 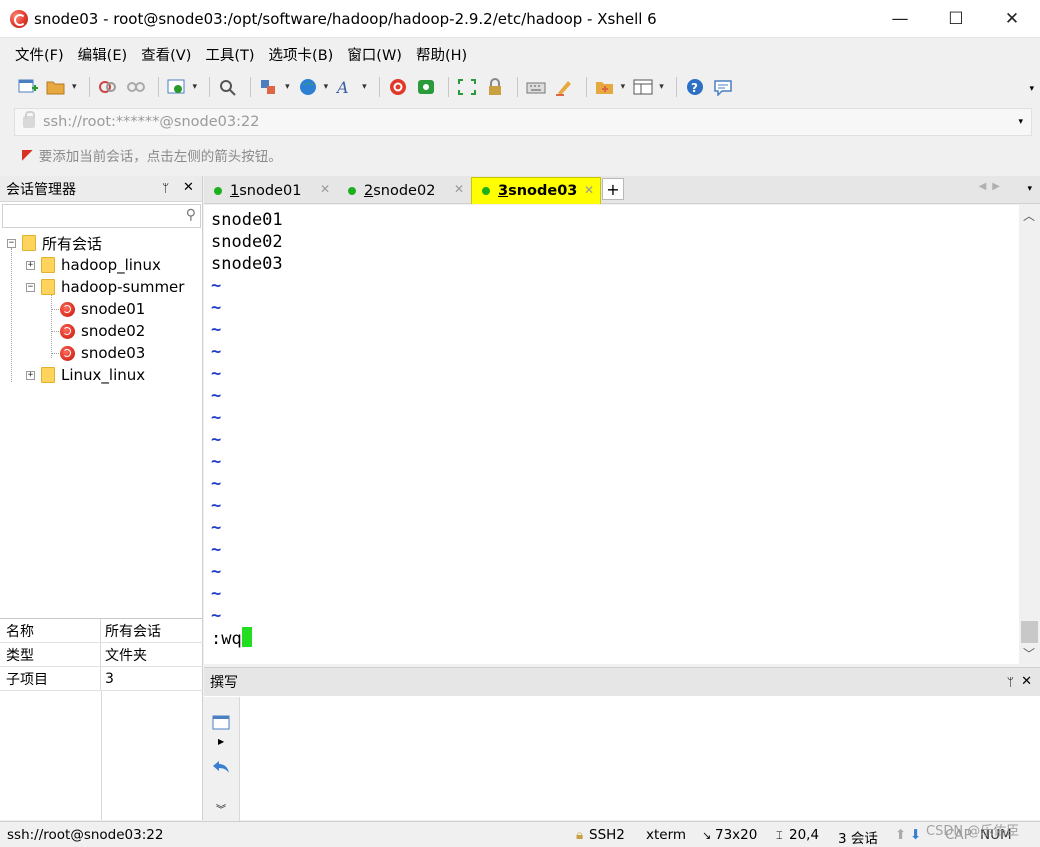 What do you see at coordinates (723, 87) in the screenshot?
I see `chat-icon` at bounding box center [723, 87].